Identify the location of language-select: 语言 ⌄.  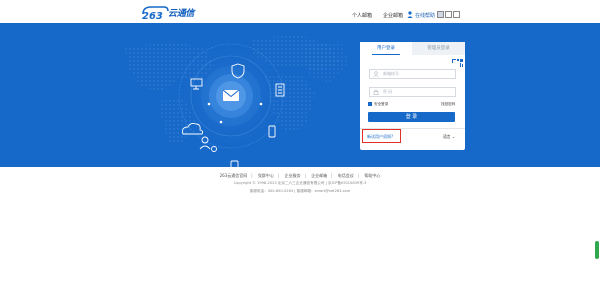
(449, 137).